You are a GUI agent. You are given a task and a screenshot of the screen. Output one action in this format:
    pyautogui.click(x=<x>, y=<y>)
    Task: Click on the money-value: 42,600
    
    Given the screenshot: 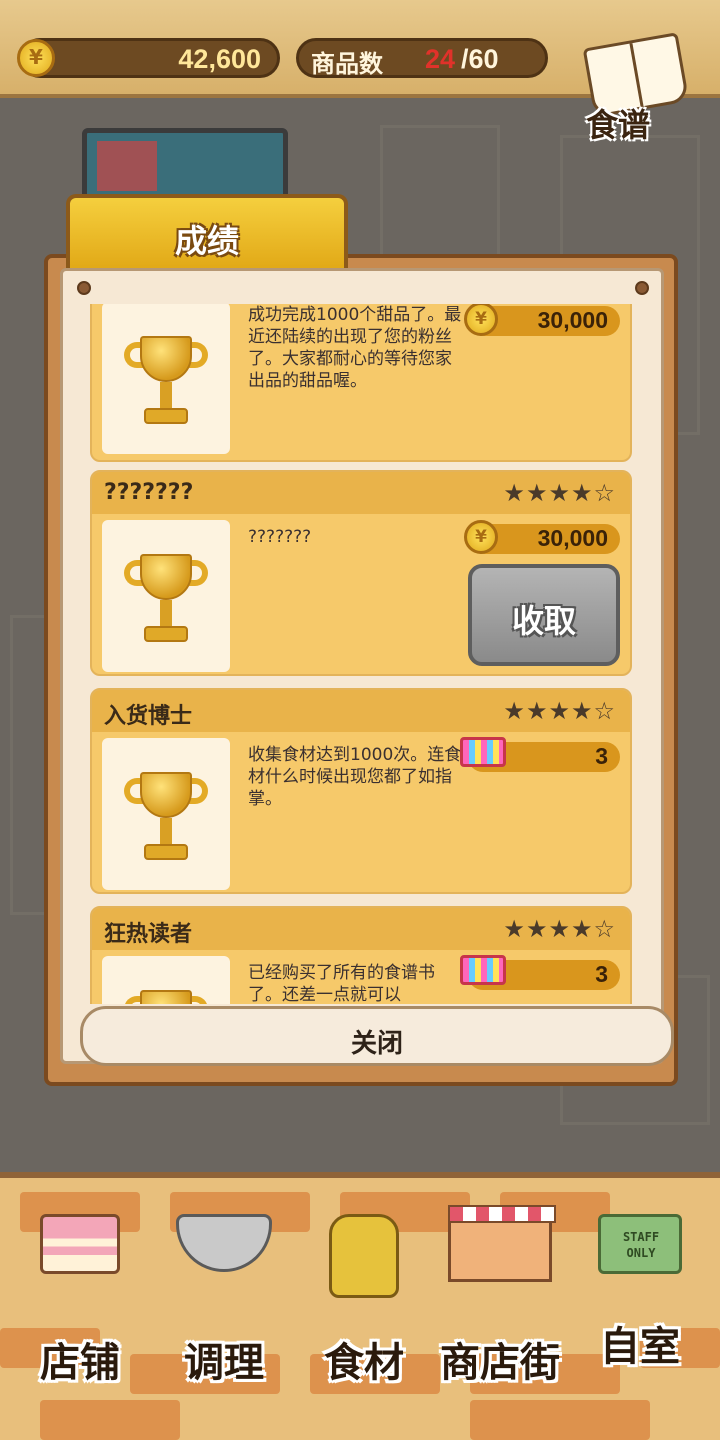 What is the action you would take?
    pyautogui.click(x=219, y=59)
    